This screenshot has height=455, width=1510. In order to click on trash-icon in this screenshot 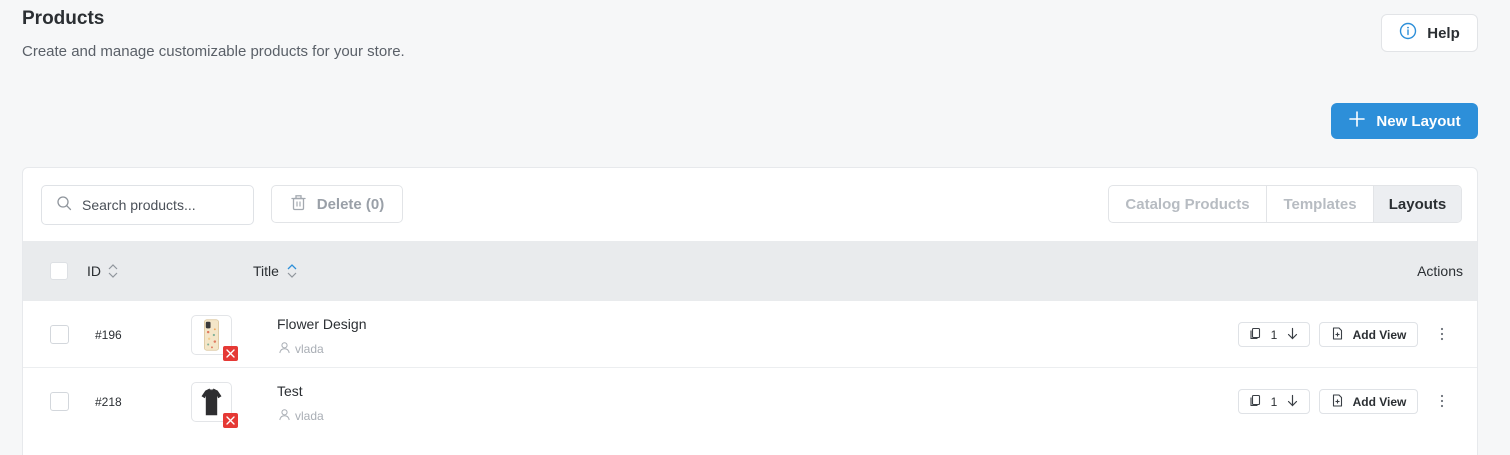, I will do `click(298, 204)`.